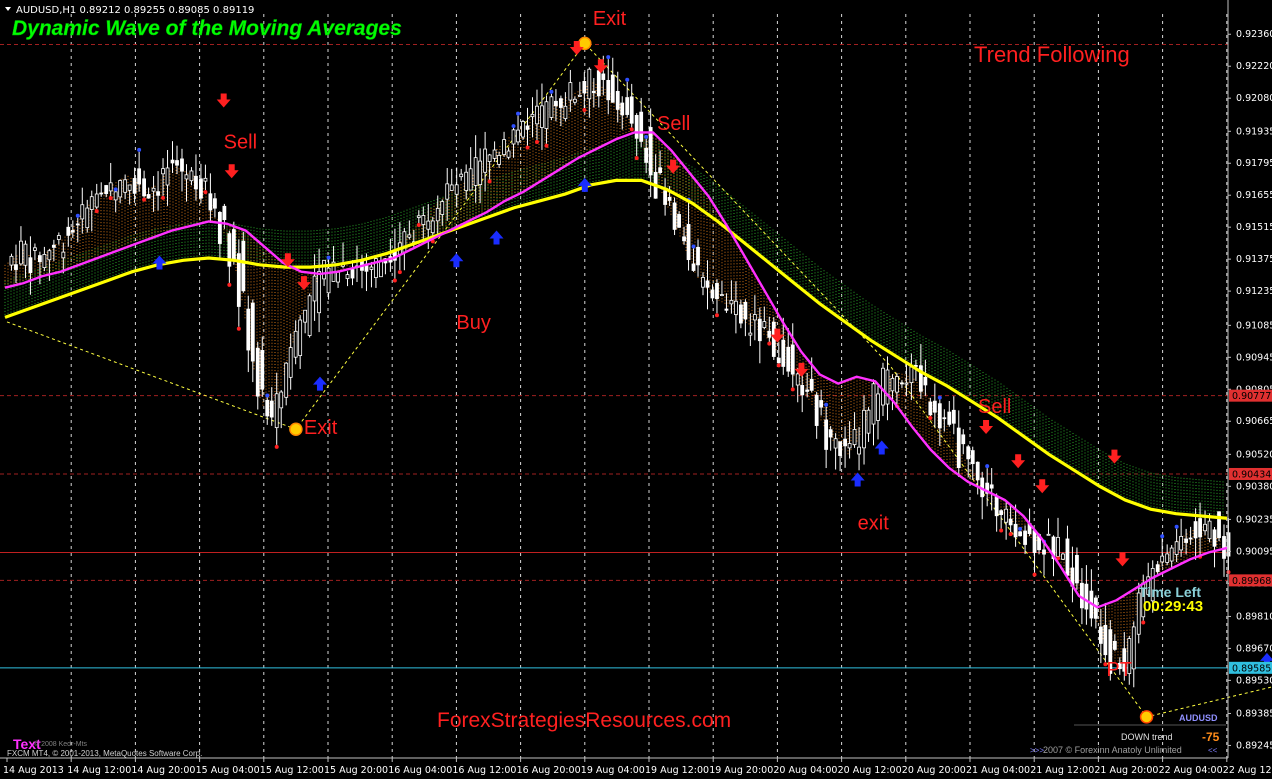 The image size is (1272, 779). Describe the element at coordinates (292, 770) in the screenshot. I see `time-tick-label: 15 Aug 12:00` at that location.